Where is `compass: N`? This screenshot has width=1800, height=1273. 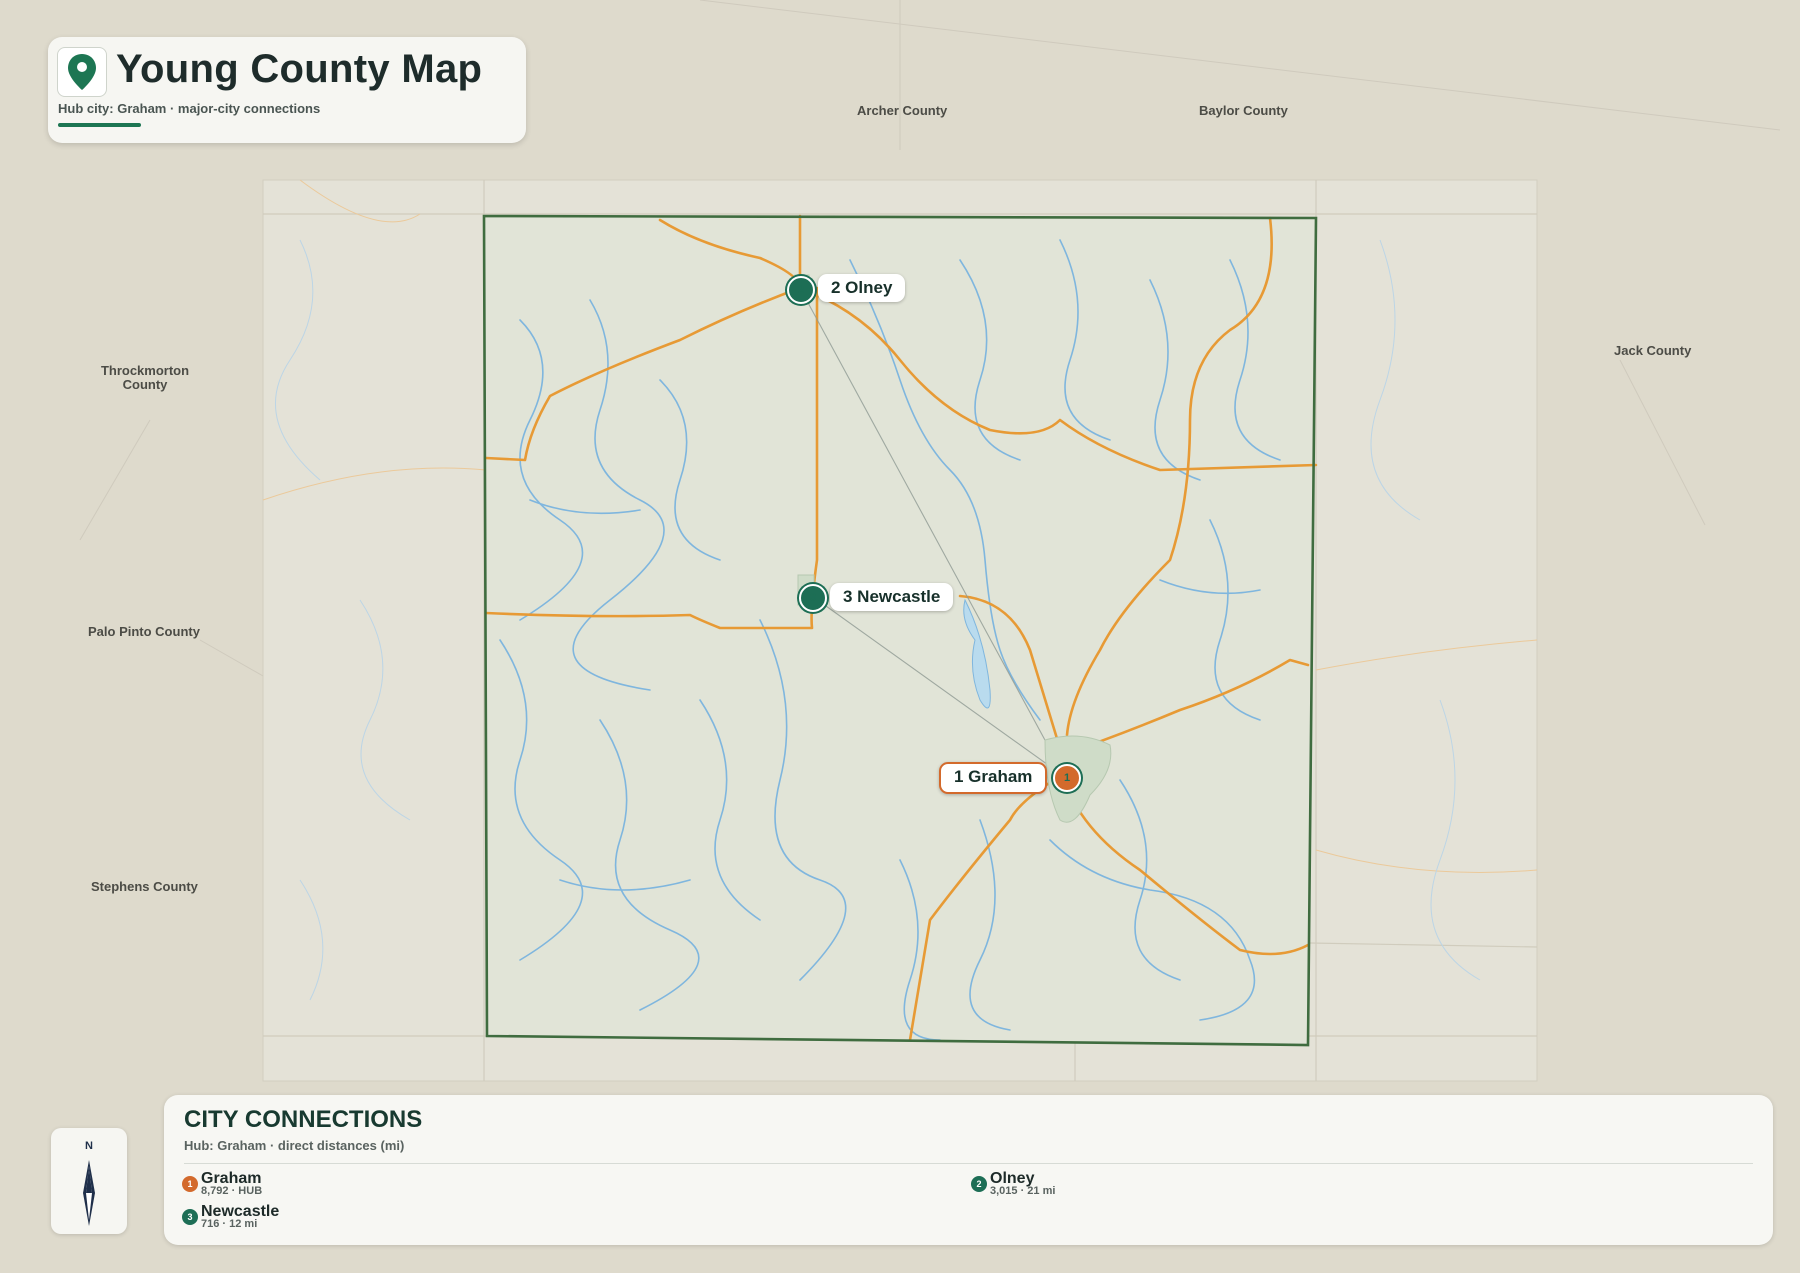 compass: N is located at coordinates (89, 1181).